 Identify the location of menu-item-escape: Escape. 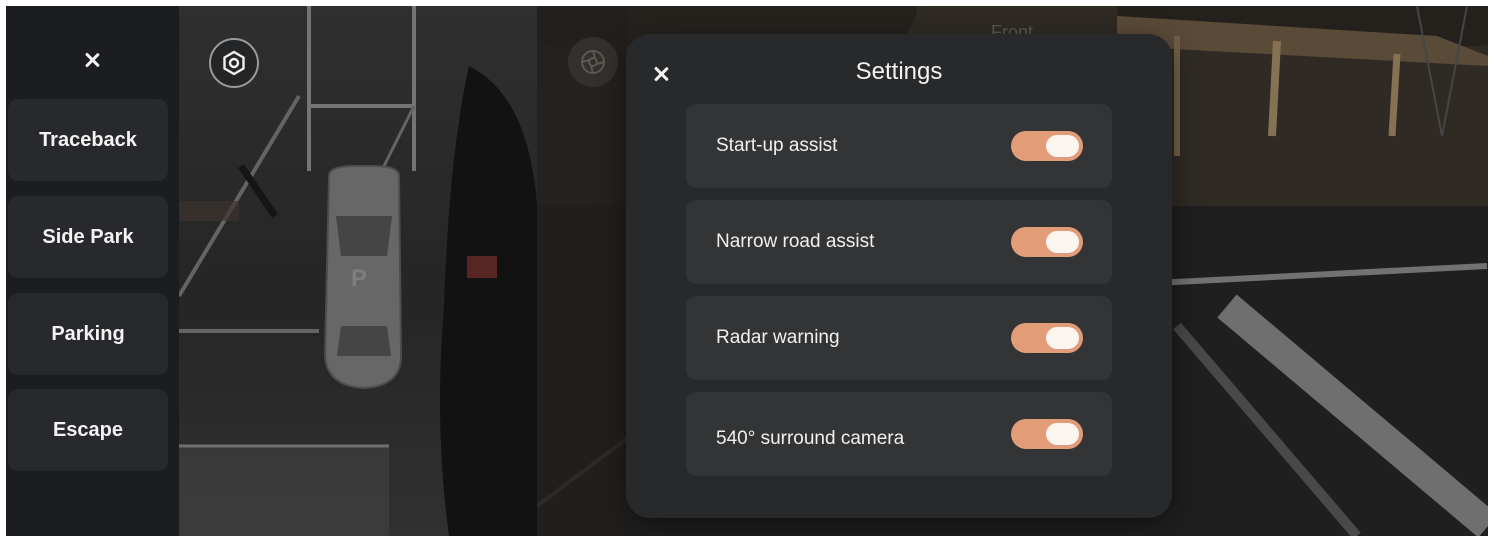
(88, 430).